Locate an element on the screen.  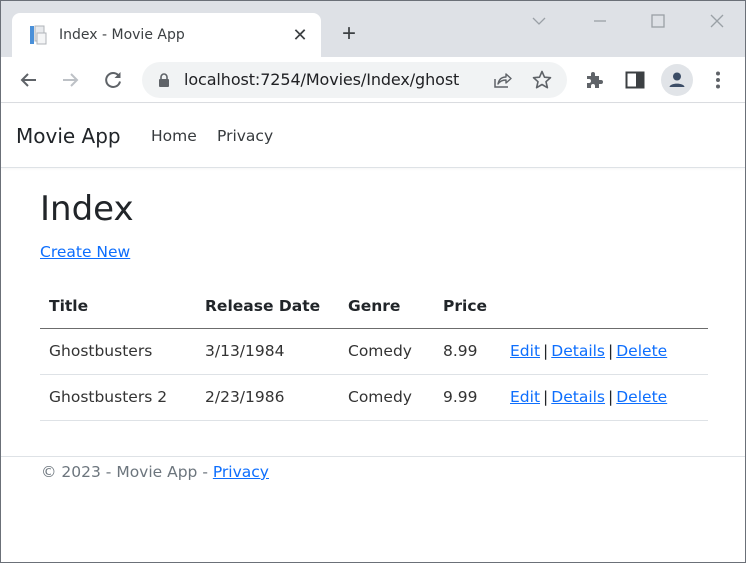
nav-link-home: Home is located at coordinates (174, 136).